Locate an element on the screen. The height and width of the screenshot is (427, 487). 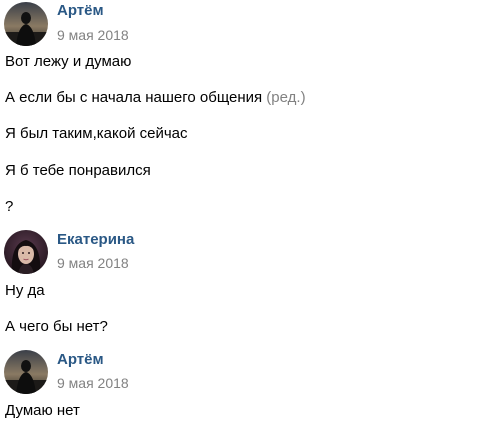
message-text-content: Вот лежу и думаю is located at coordinates (68, 61).